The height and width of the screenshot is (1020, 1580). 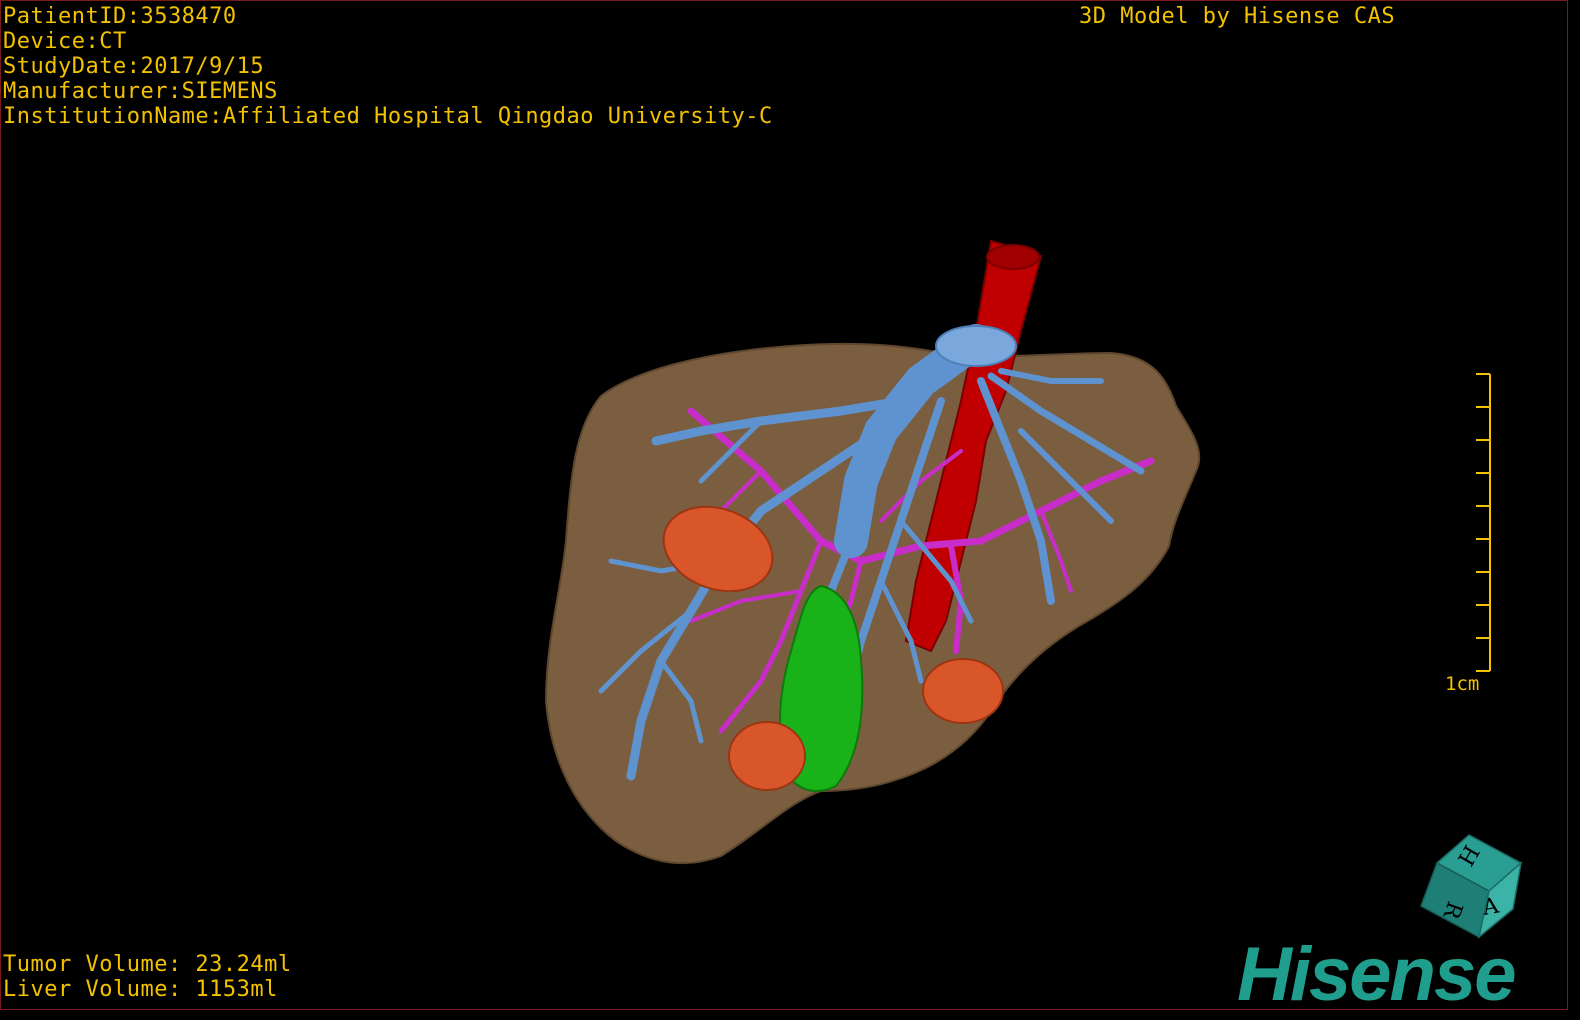 I want to click on model-credit: 3D Model by Hisense CAS, so click(x=1237, y=16).